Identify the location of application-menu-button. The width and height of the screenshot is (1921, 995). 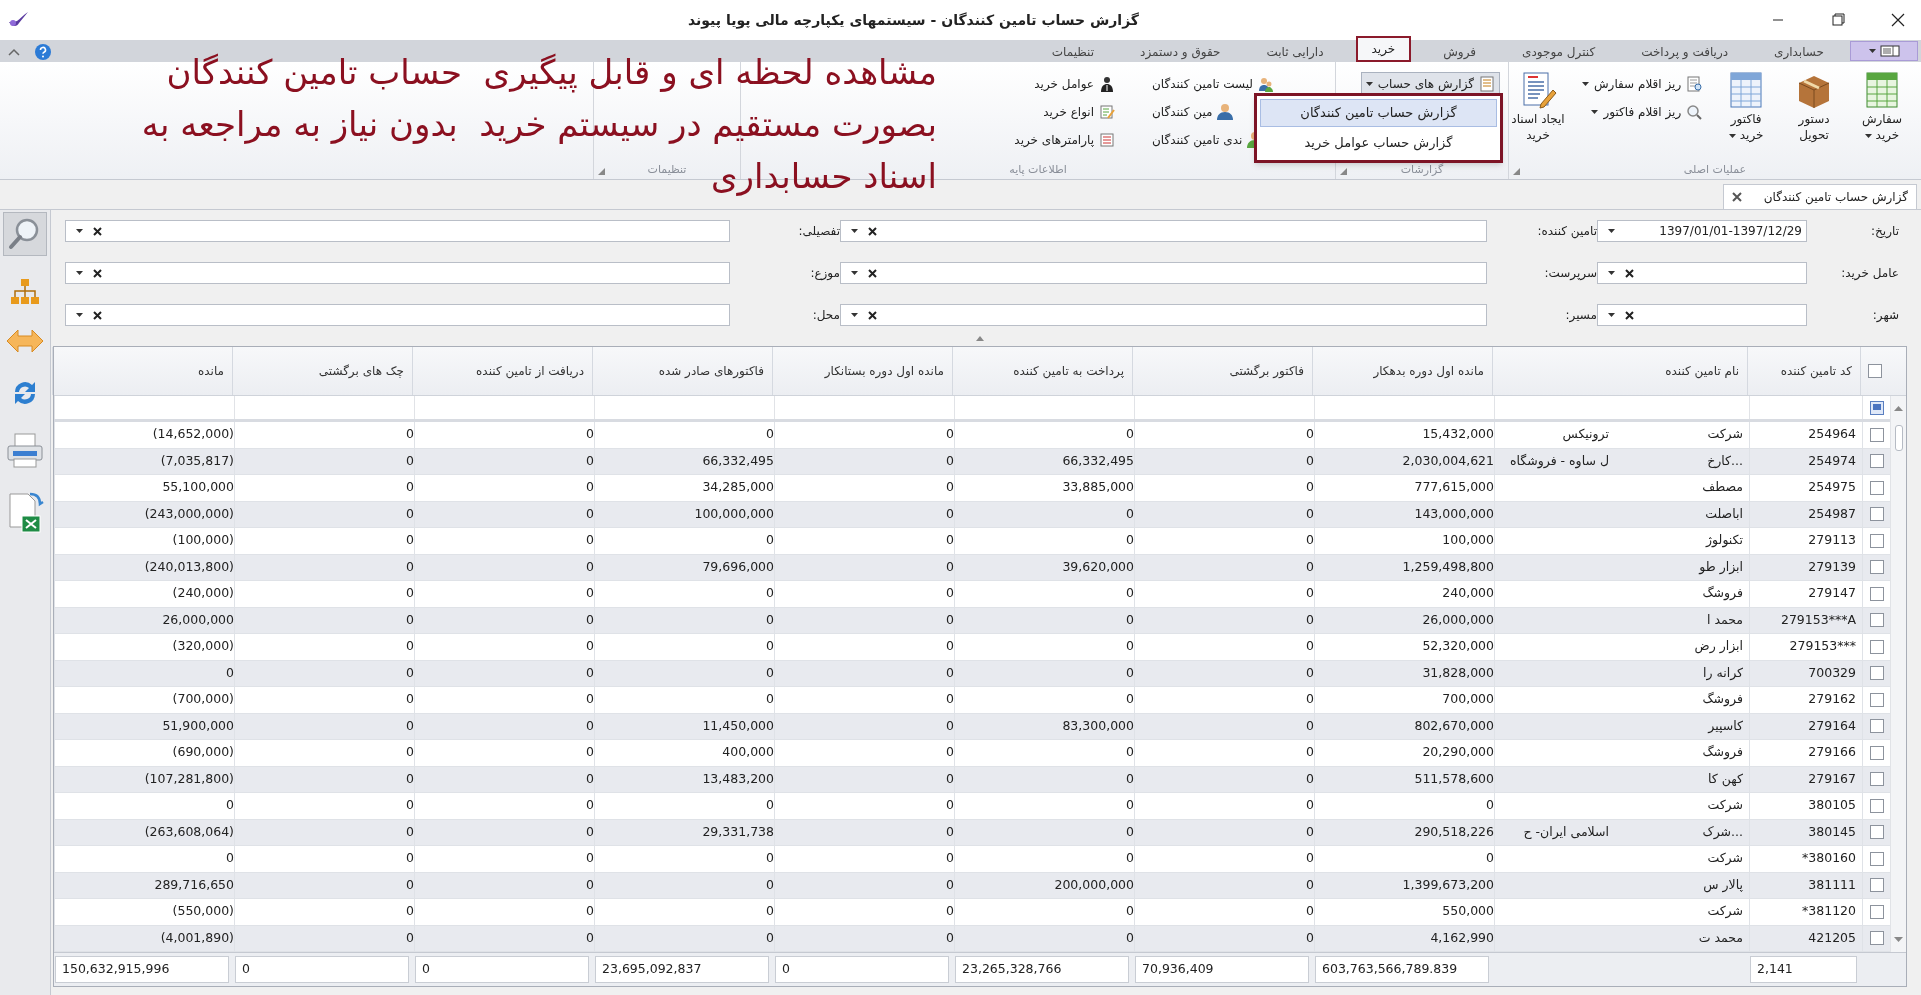
(1884, 51).